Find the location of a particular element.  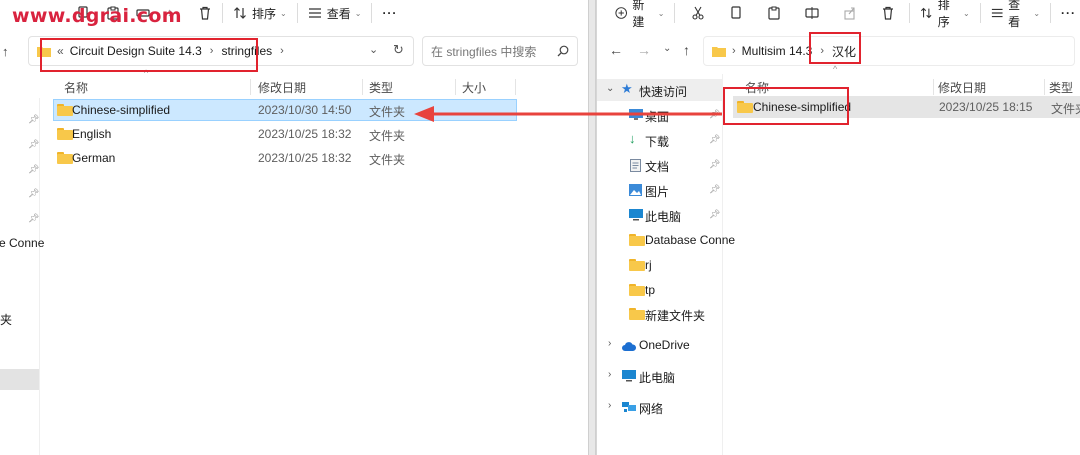

copy-button is located at coordinates (736, 13).